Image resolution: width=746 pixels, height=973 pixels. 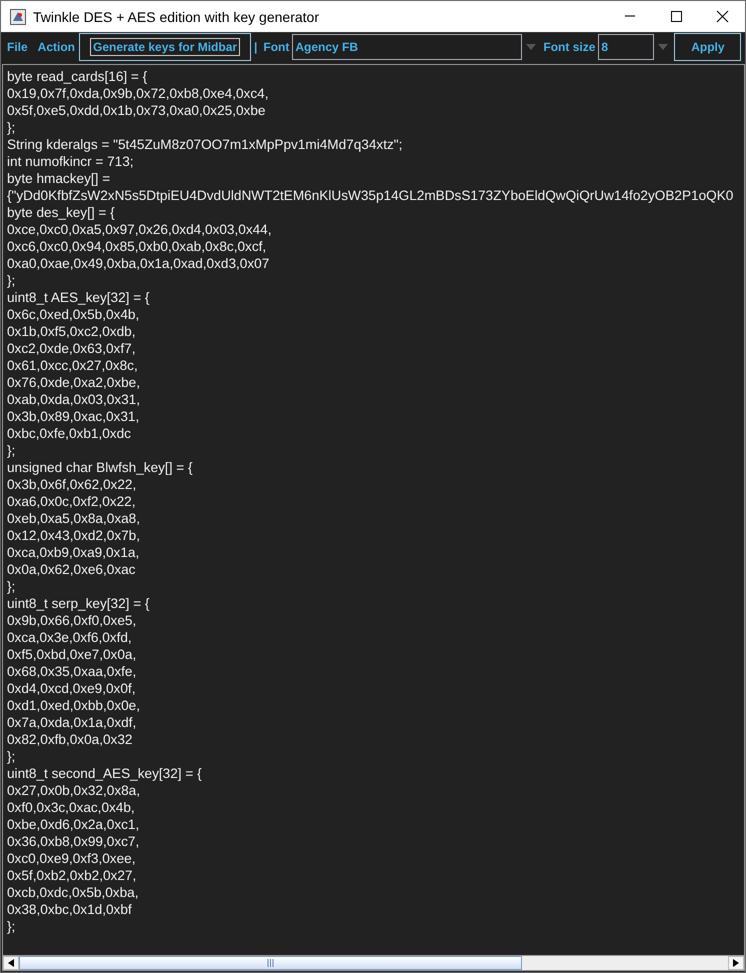 What do you see at coordinates (72, 892) in the screenshot?
I see `code-line: 0xcb,0xdc,0x5b,0xba,` at bounding box center [72, 892].